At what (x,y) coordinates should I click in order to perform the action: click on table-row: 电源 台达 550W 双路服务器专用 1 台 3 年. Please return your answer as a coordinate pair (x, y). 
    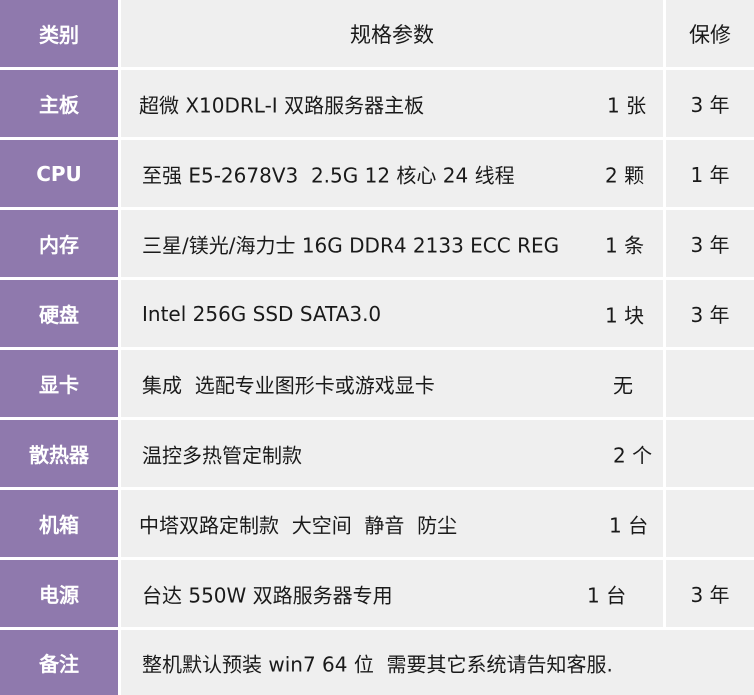
    Looking at the image, I should click on (377, 593).